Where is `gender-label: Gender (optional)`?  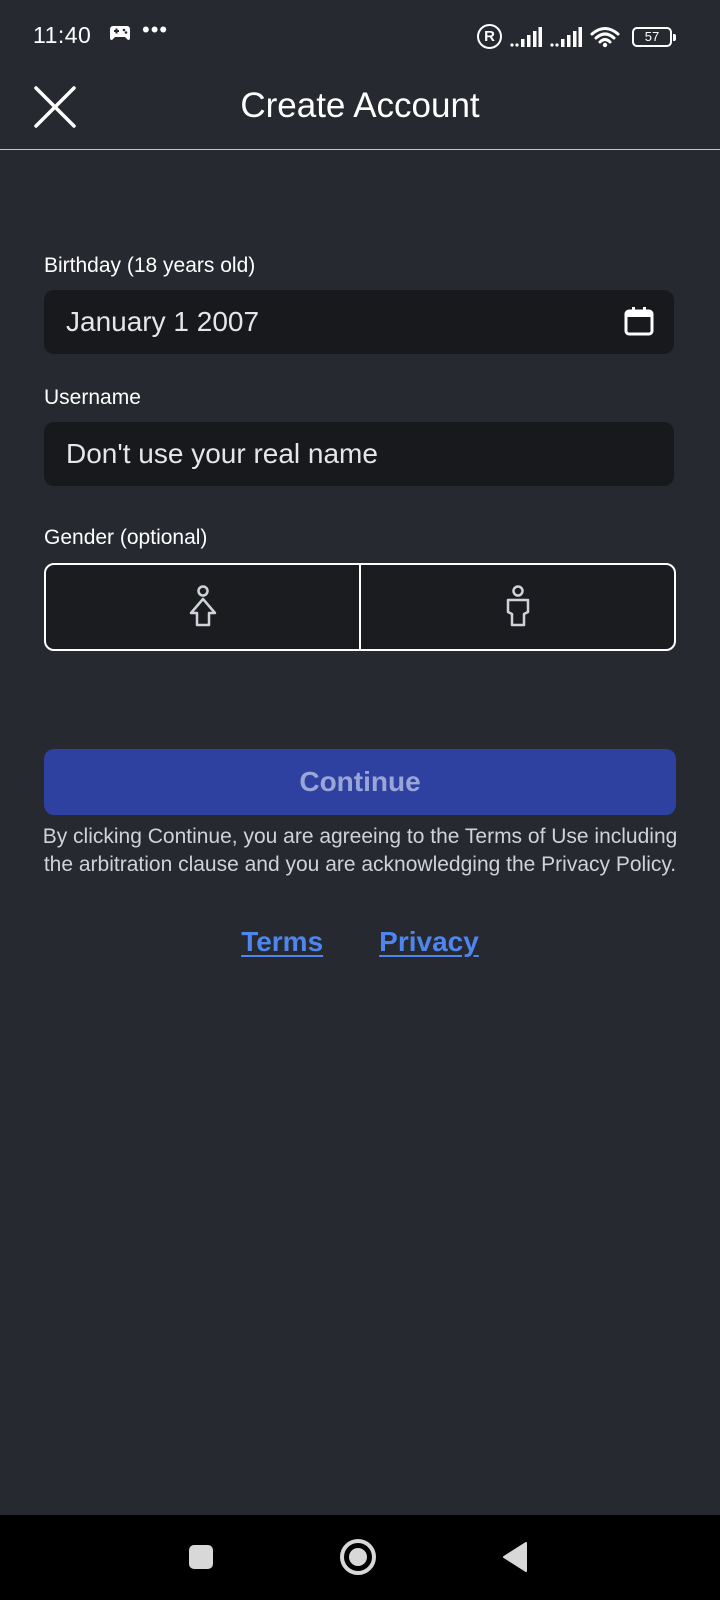
gender-label: Gender (optional) is located at coordinates (126, 537).